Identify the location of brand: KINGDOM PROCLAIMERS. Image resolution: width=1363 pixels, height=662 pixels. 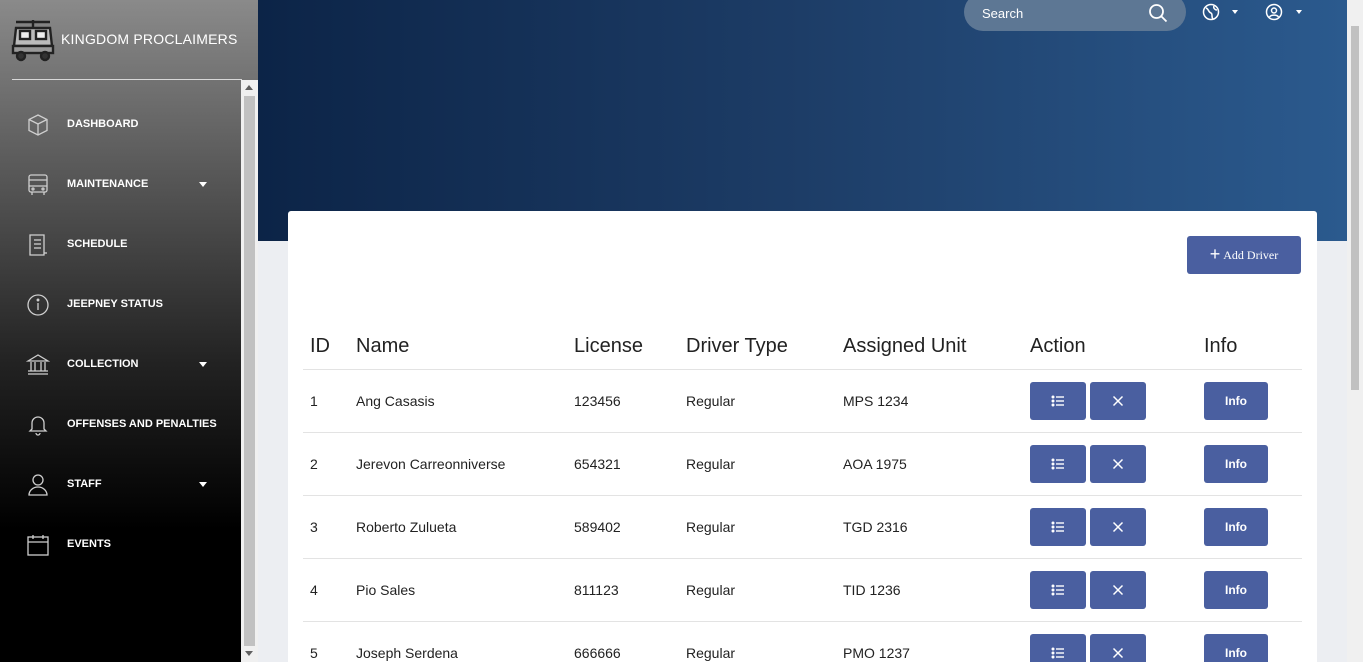
(129, 40).